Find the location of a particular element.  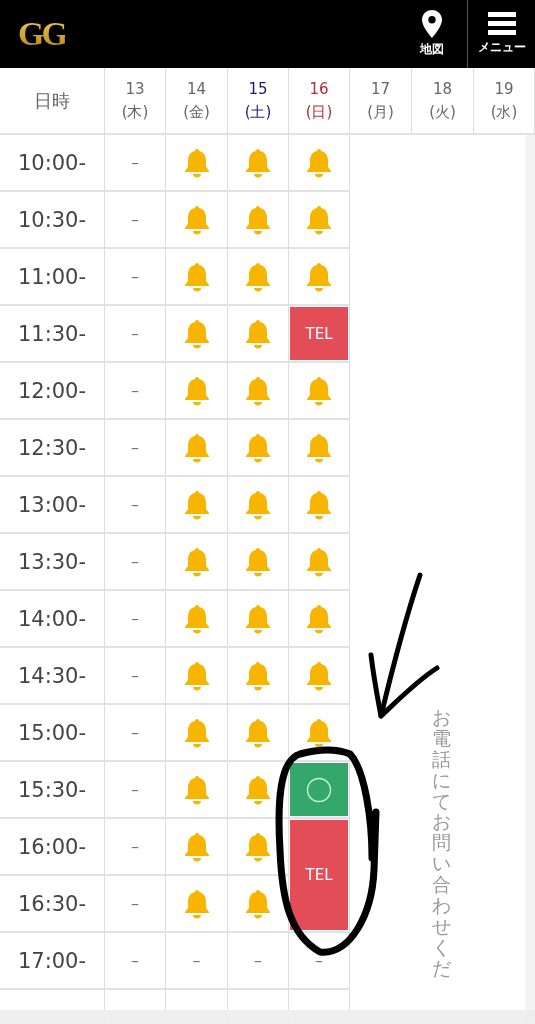

time-label: 13:00- is located at coordinates (52, 504).